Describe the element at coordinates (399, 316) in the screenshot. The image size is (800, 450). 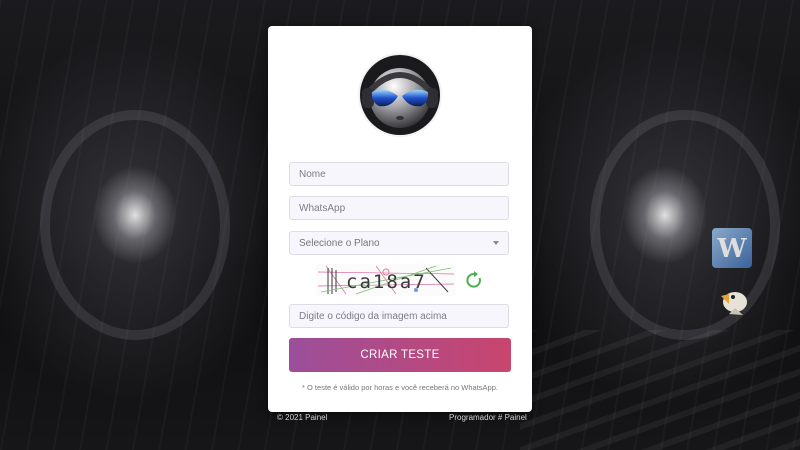
I see `captcha-code-input` at that location.